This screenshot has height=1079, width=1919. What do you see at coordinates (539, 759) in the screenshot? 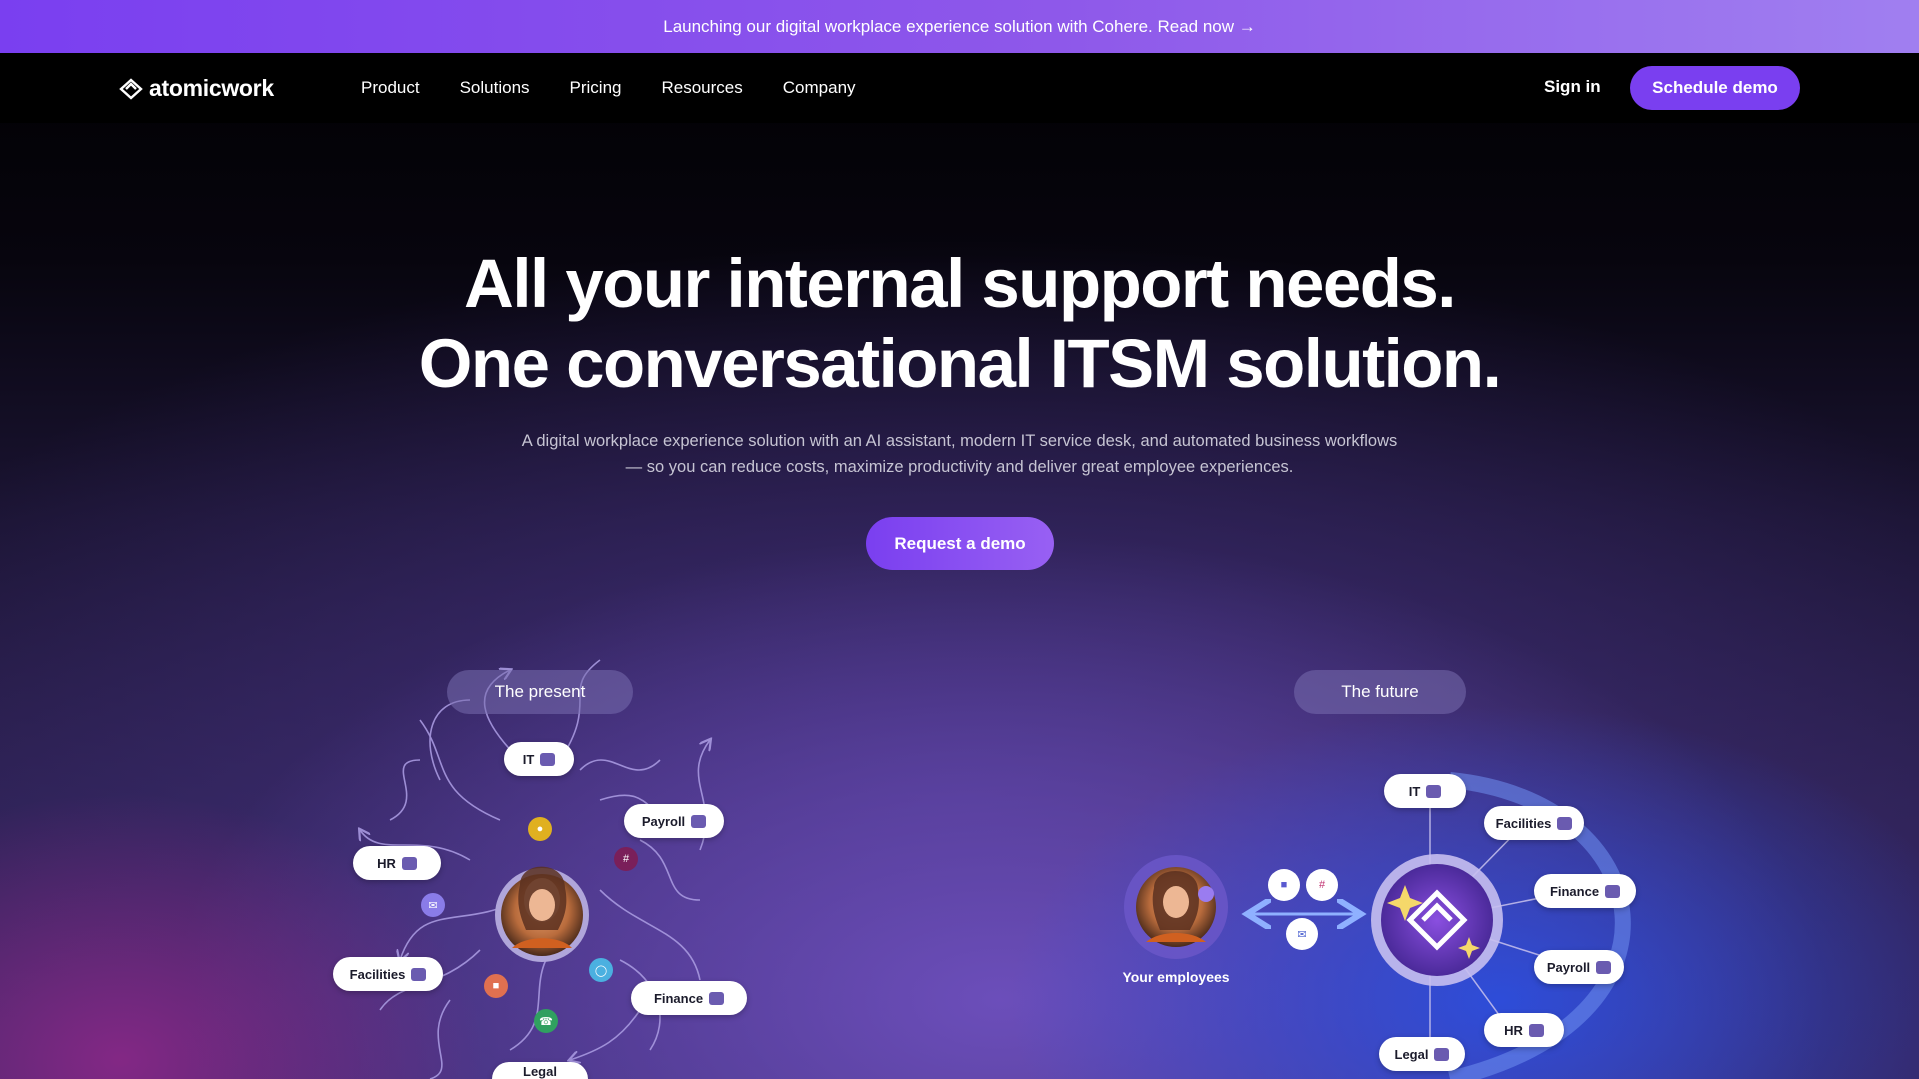
I see `present-tag-it: IT` at bounding box center [539, 759].